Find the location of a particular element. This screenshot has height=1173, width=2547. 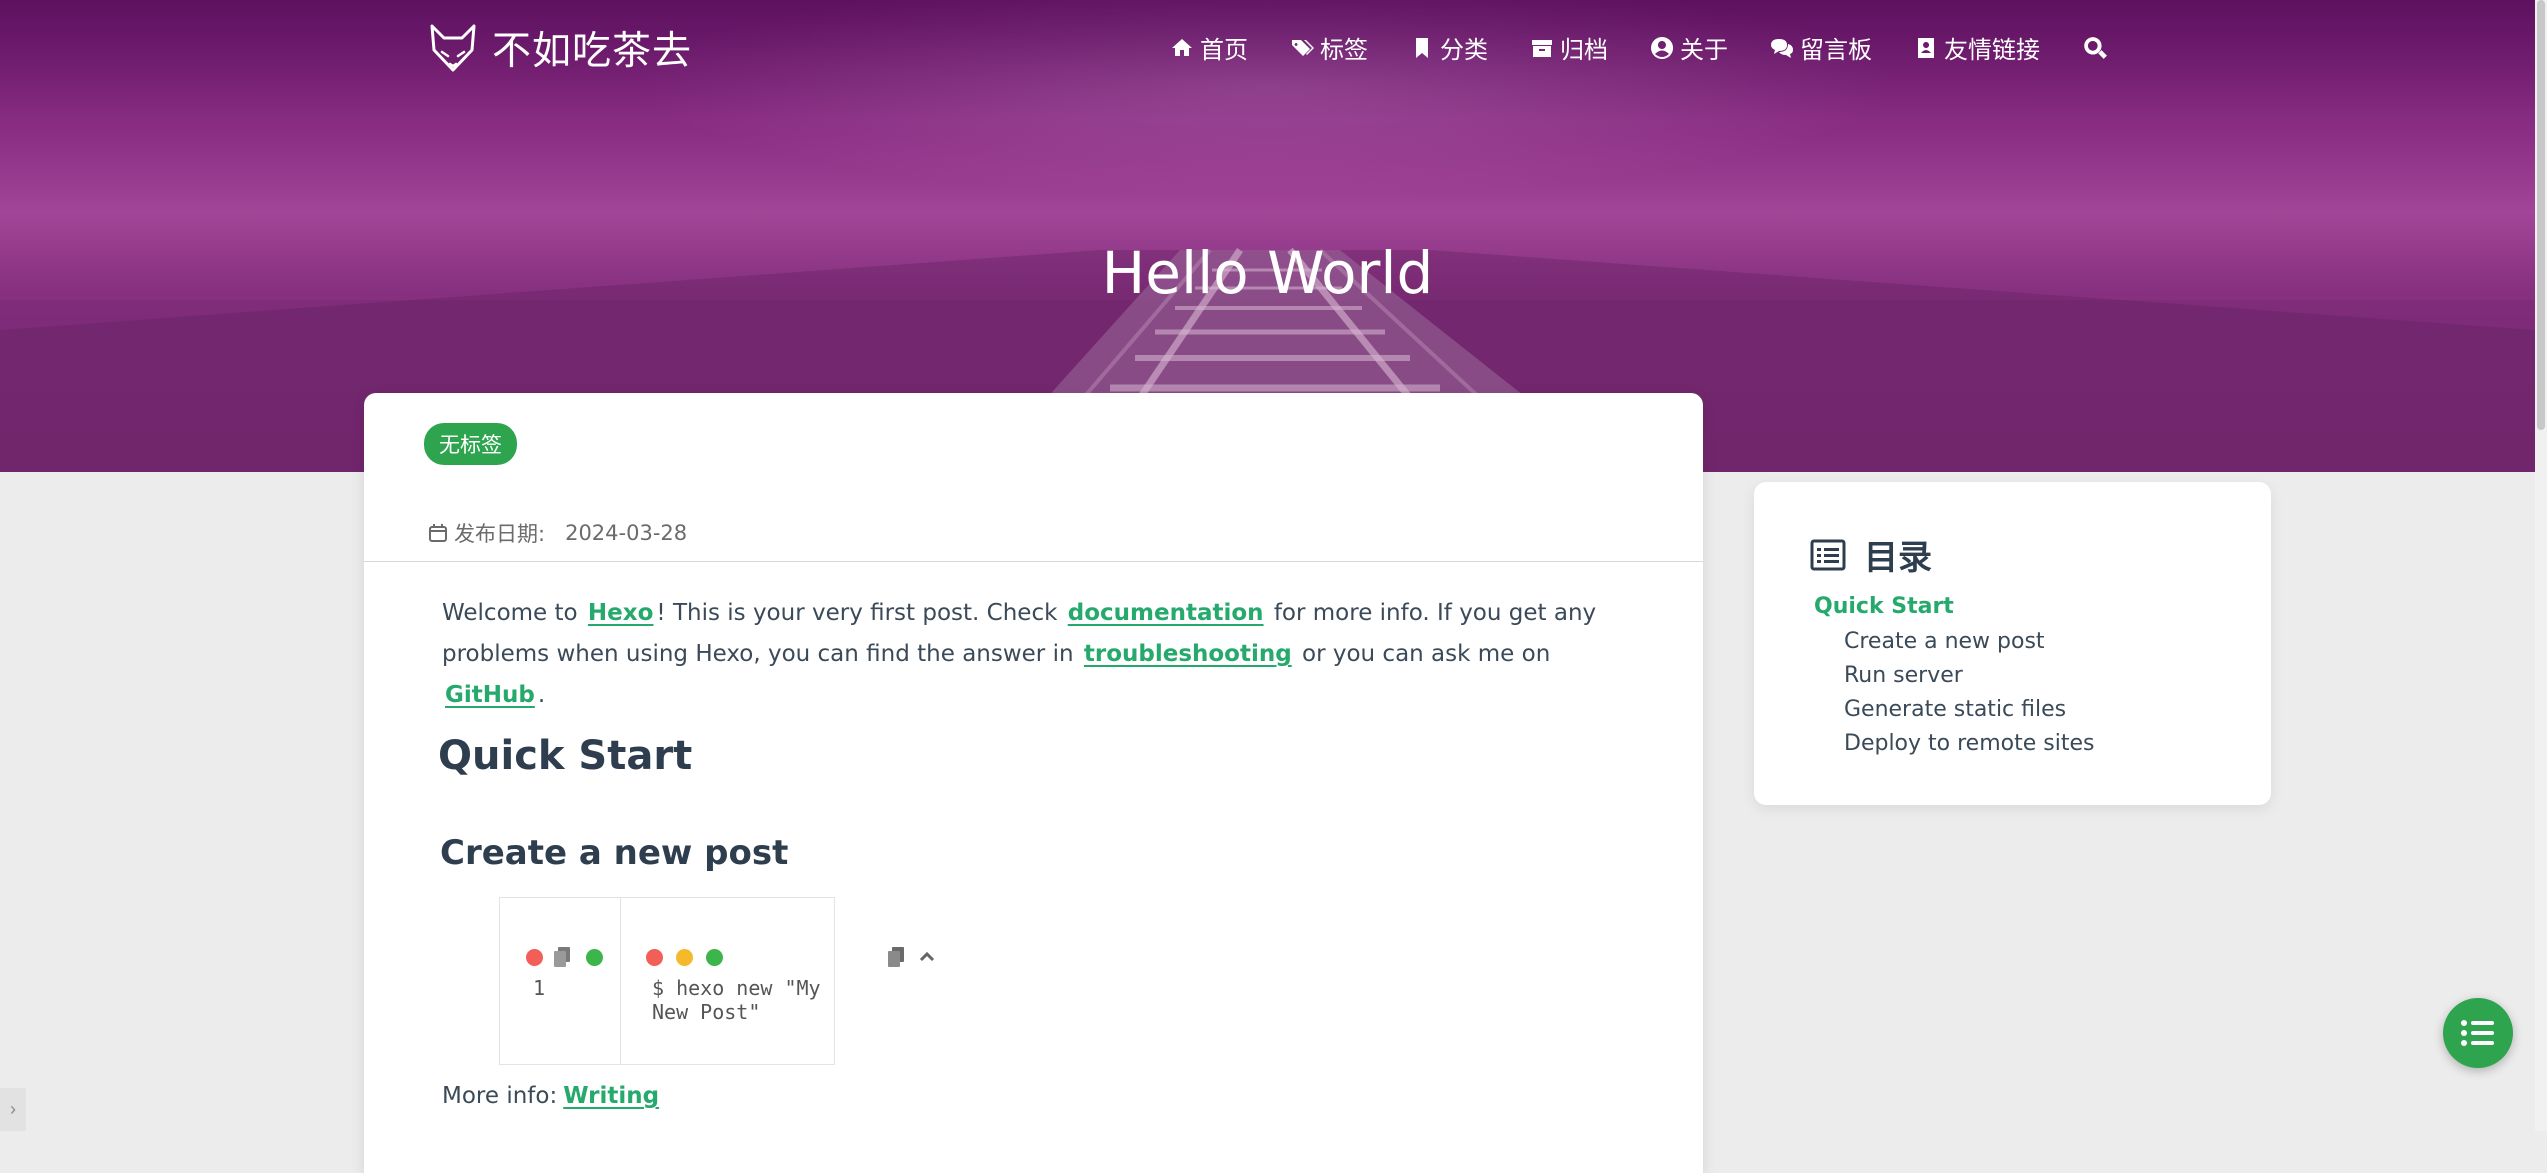

nav-item-about: 关于 is located at coordinates (1689, 47).